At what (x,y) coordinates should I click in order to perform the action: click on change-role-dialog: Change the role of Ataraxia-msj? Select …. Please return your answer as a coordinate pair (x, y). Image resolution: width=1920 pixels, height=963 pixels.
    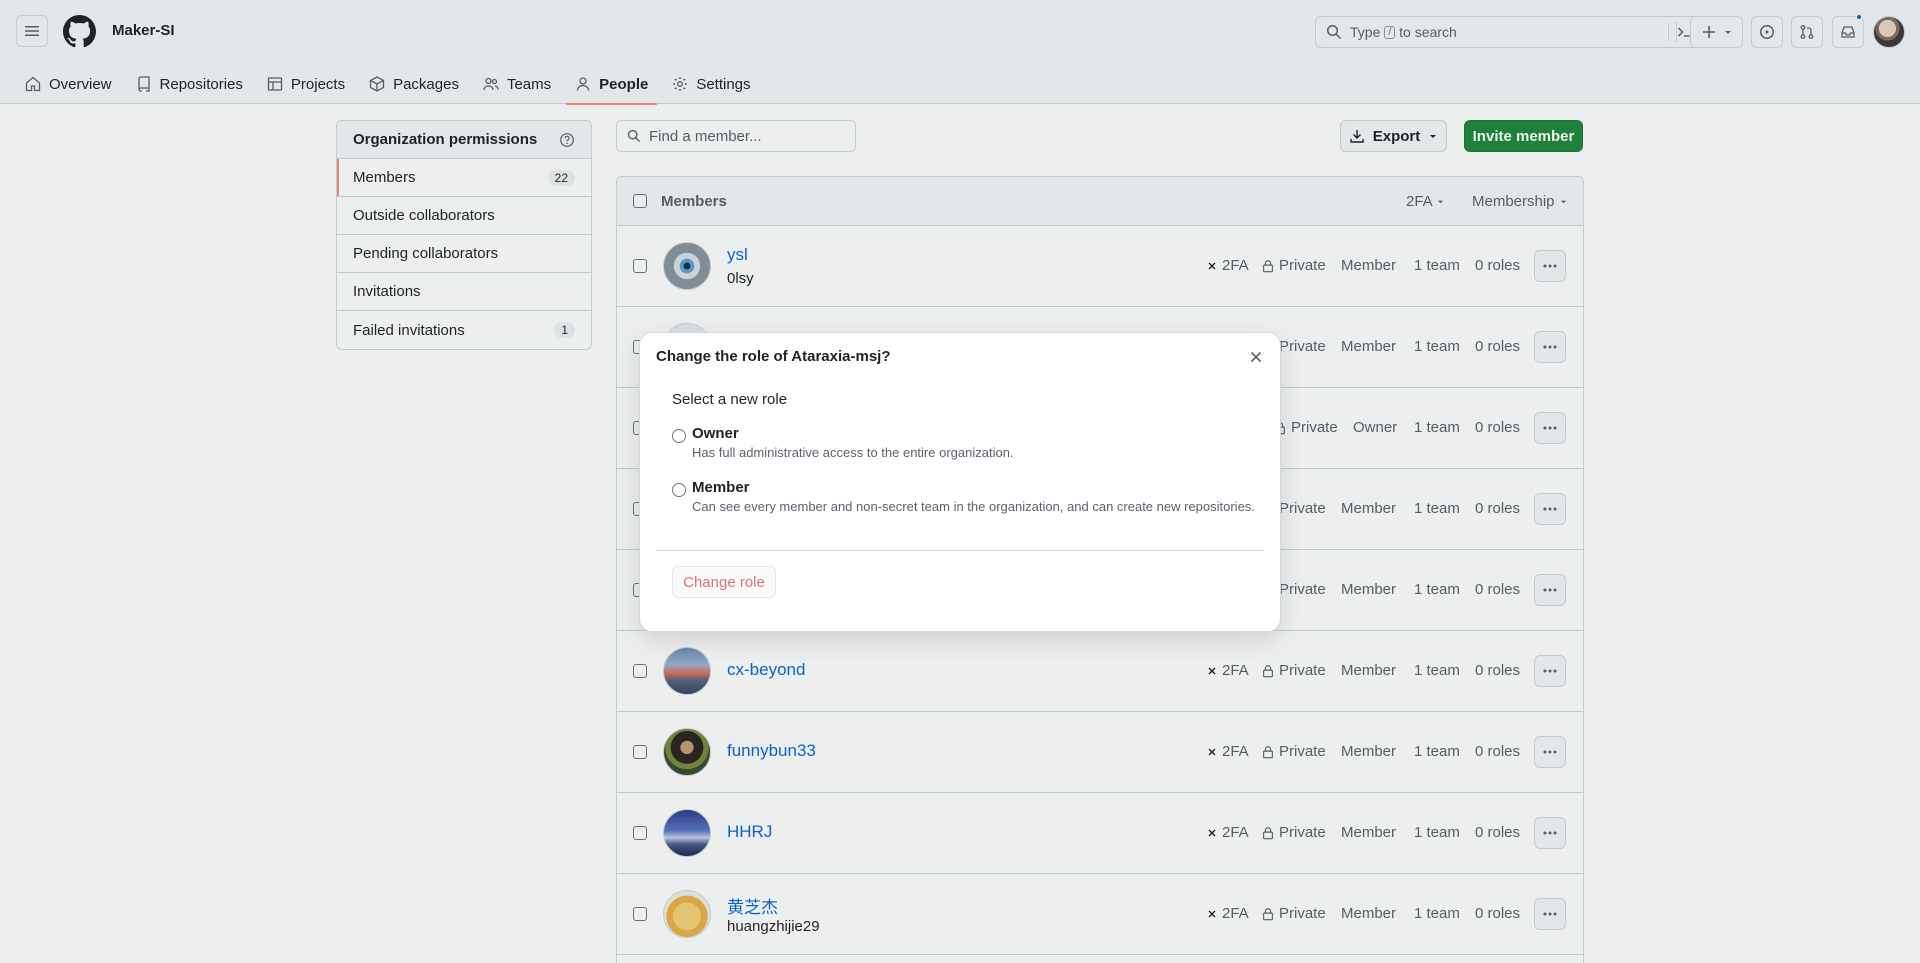
    Looking at the image, I should click on (960, 482).